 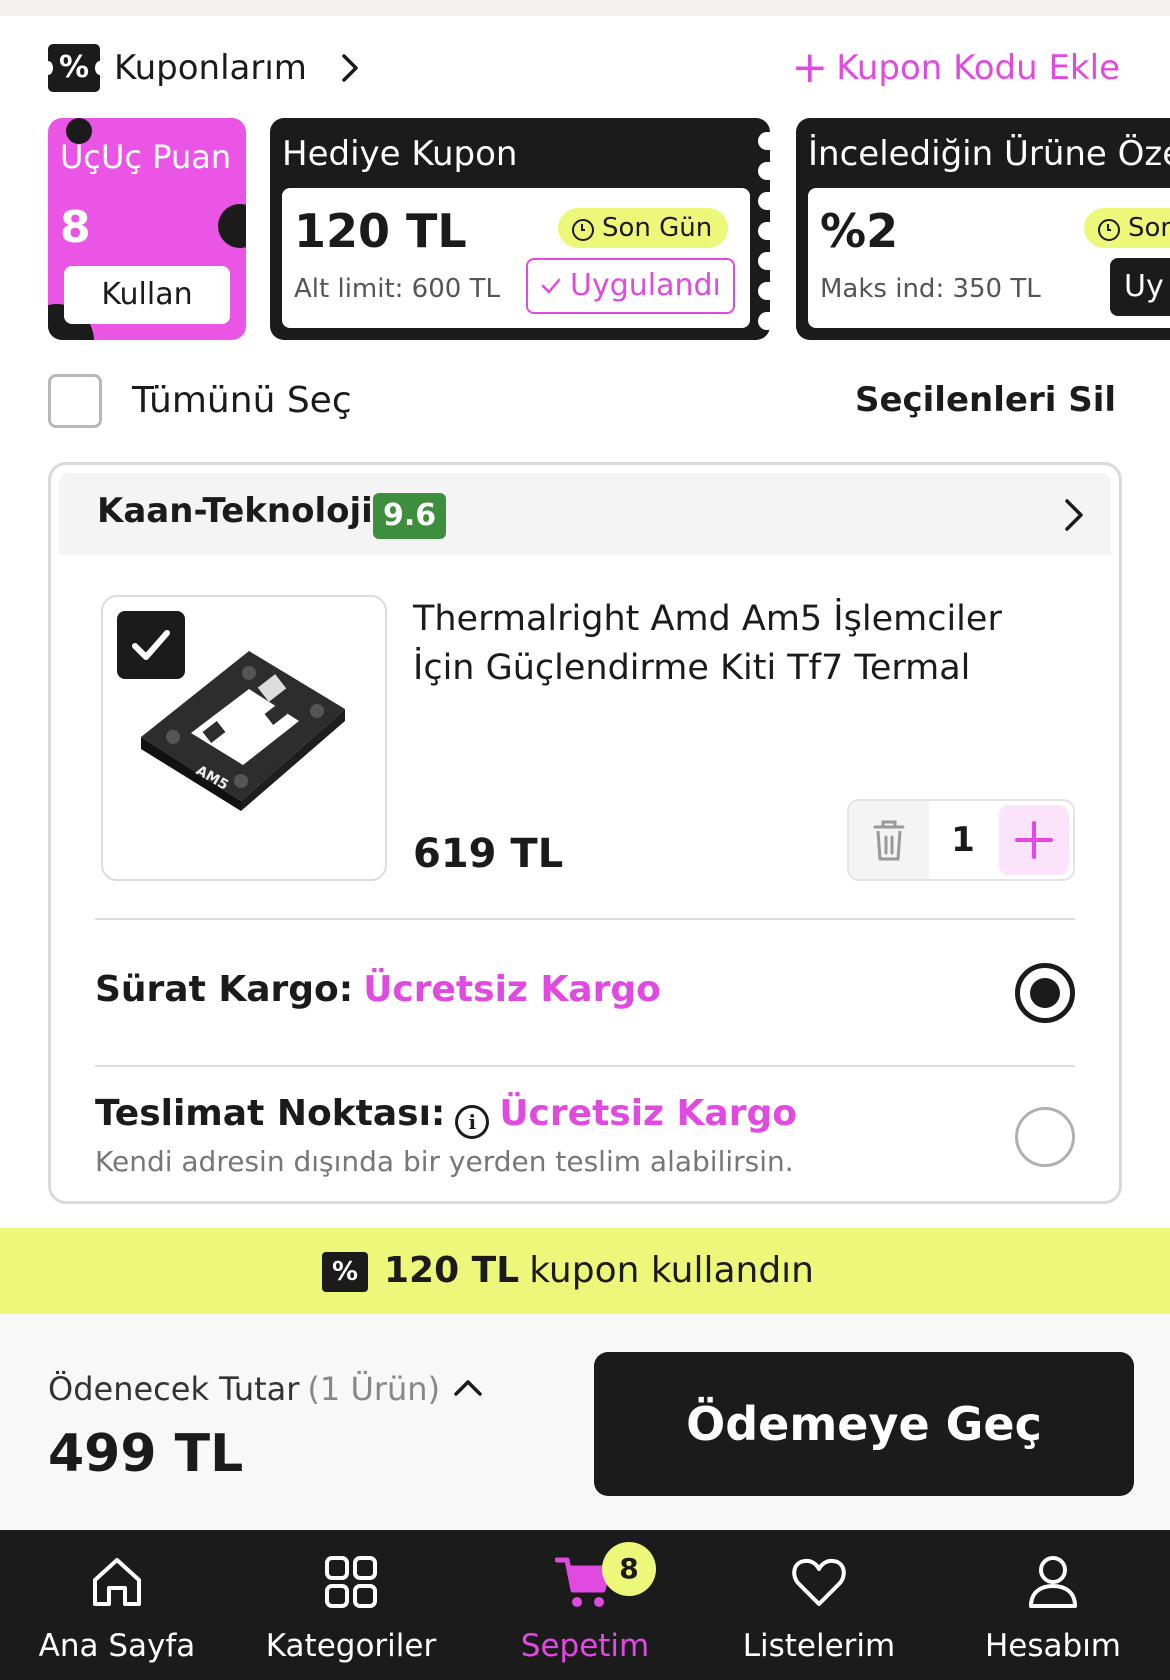 What do you see at coordinates (174, 1389) in the screenshot?
I see `total-label-text: Ödenecek Tutar` at bounding box center [174, 1389].